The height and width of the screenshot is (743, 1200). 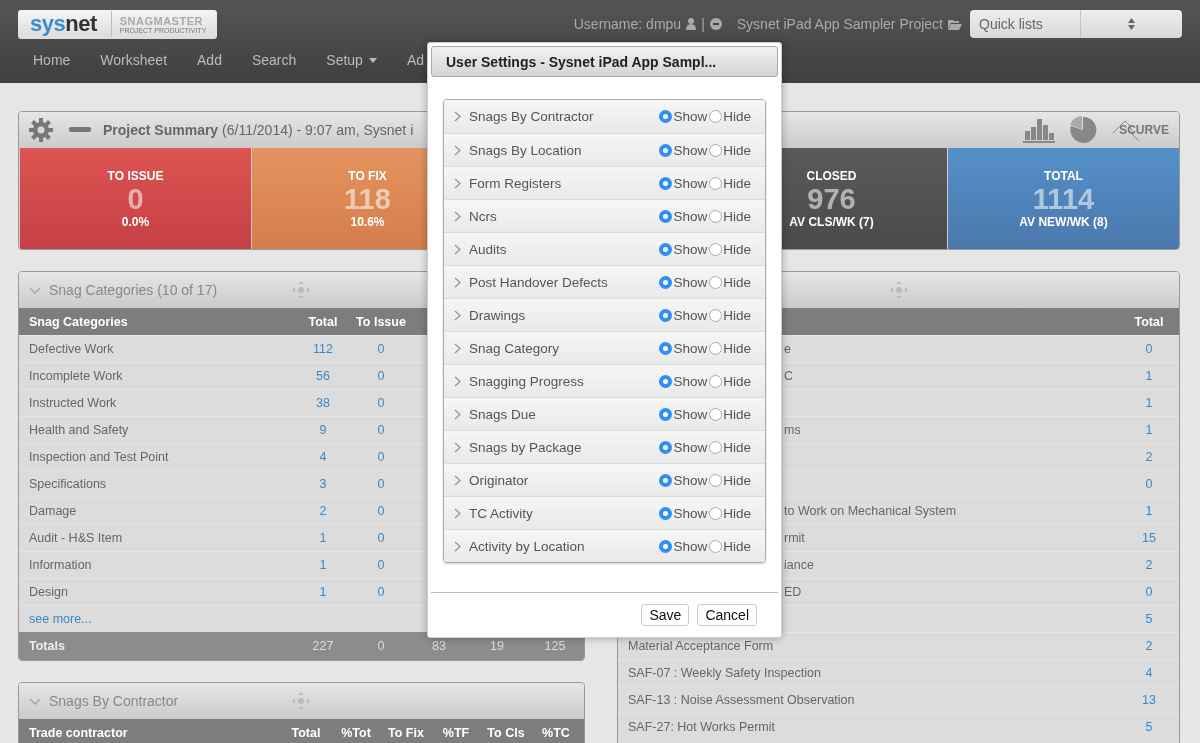 I want to click on minus-circle-icon, so click(x=715, y=24).